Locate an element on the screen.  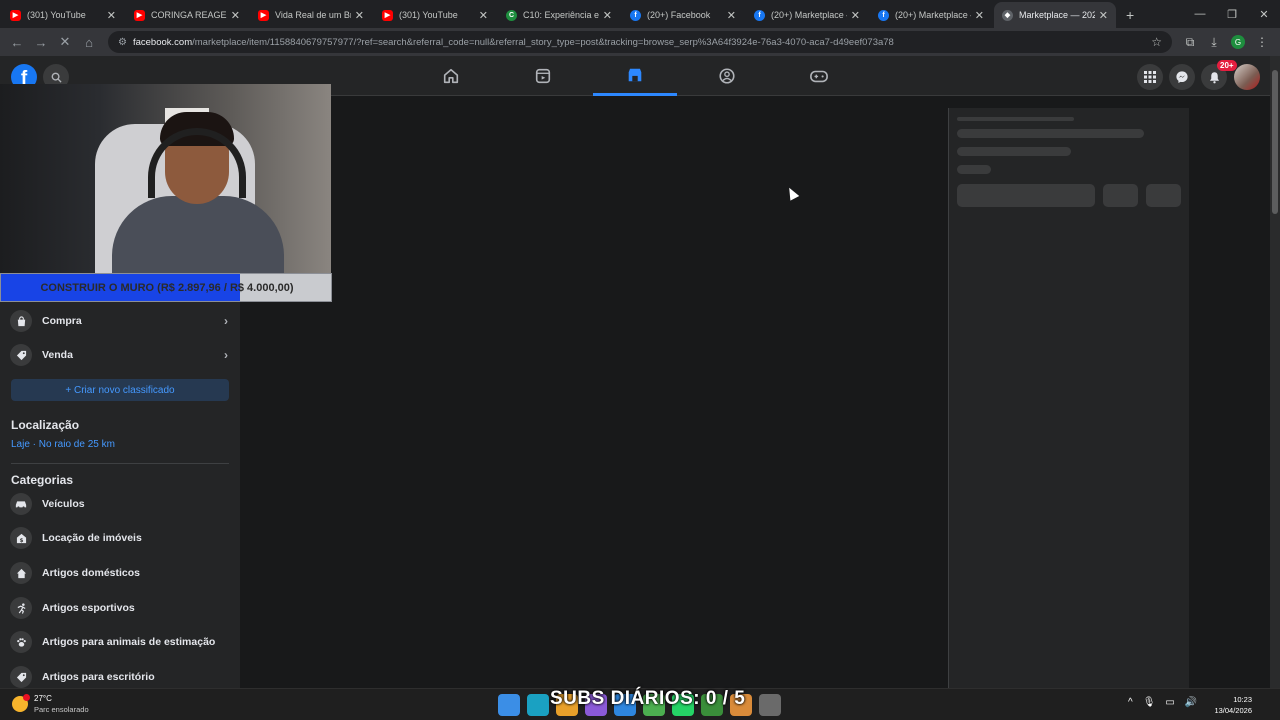
house-dollar-icon: $ is located at coordinates (21, 538).